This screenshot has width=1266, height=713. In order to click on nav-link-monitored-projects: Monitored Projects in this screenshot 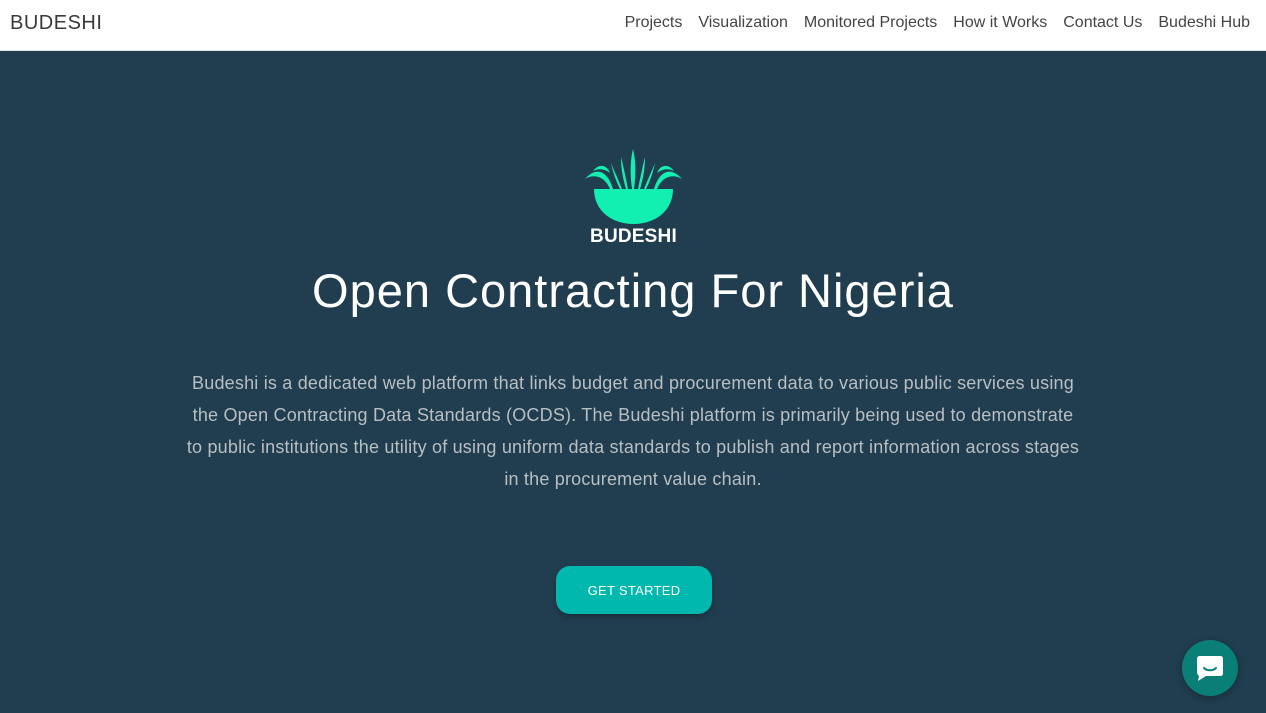, I will do `click(870, 23)`.